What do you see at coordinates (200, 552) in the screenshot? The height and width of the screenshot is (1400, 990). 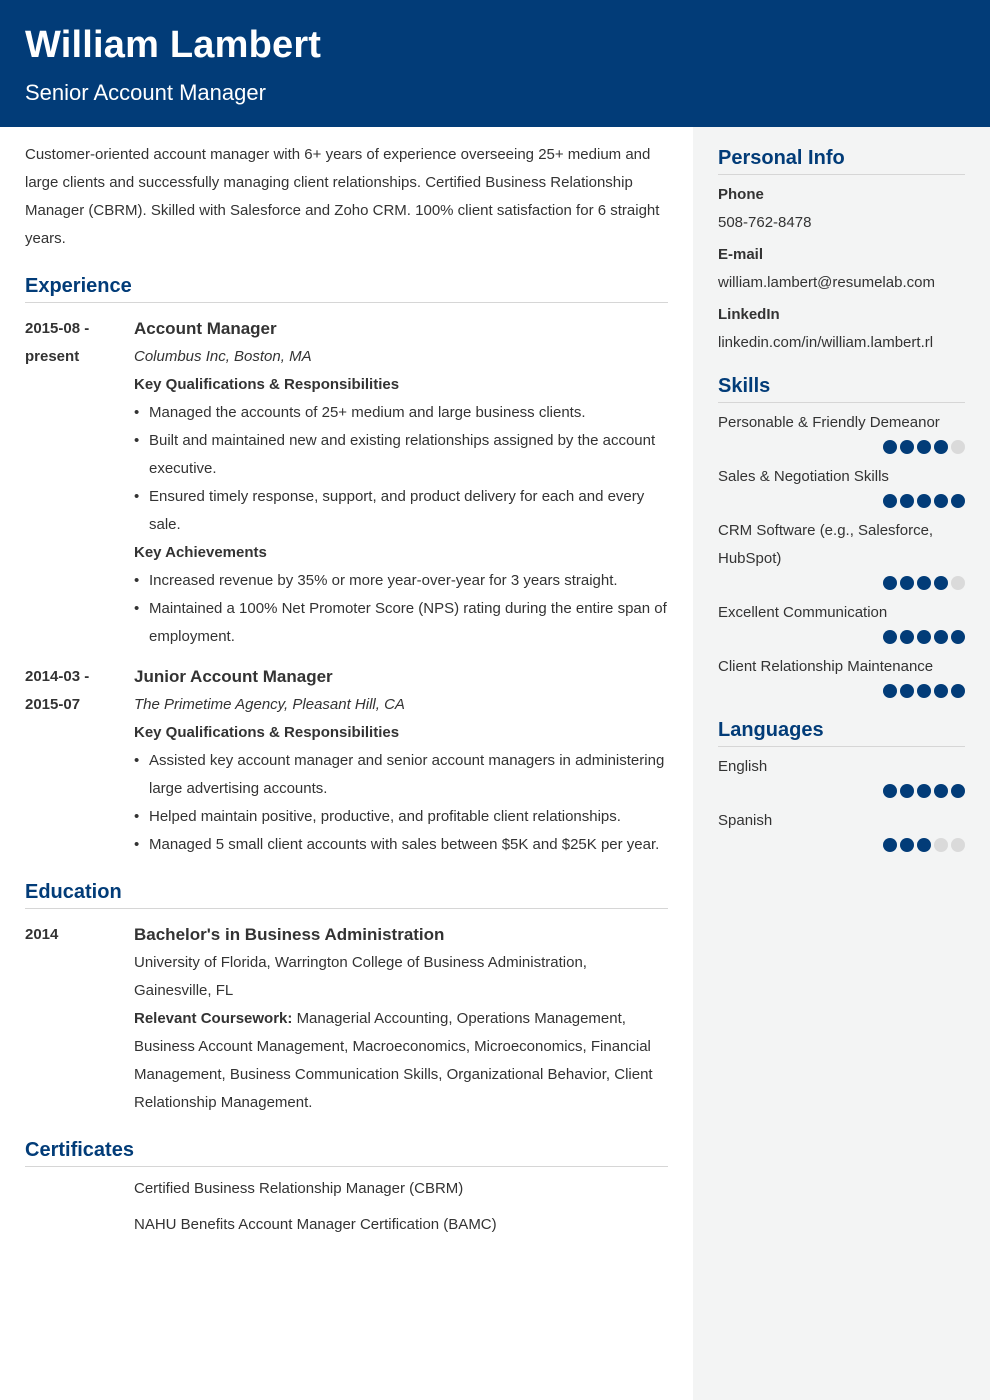 I see `achievements-heading: Key Achievements` at bounding box center [200, 552].